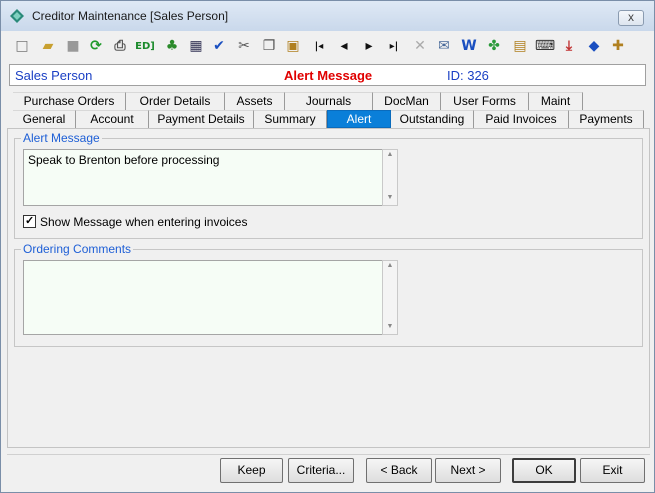  I want to click on refresh-icon-glyph: ⟳, so click(96, 46).